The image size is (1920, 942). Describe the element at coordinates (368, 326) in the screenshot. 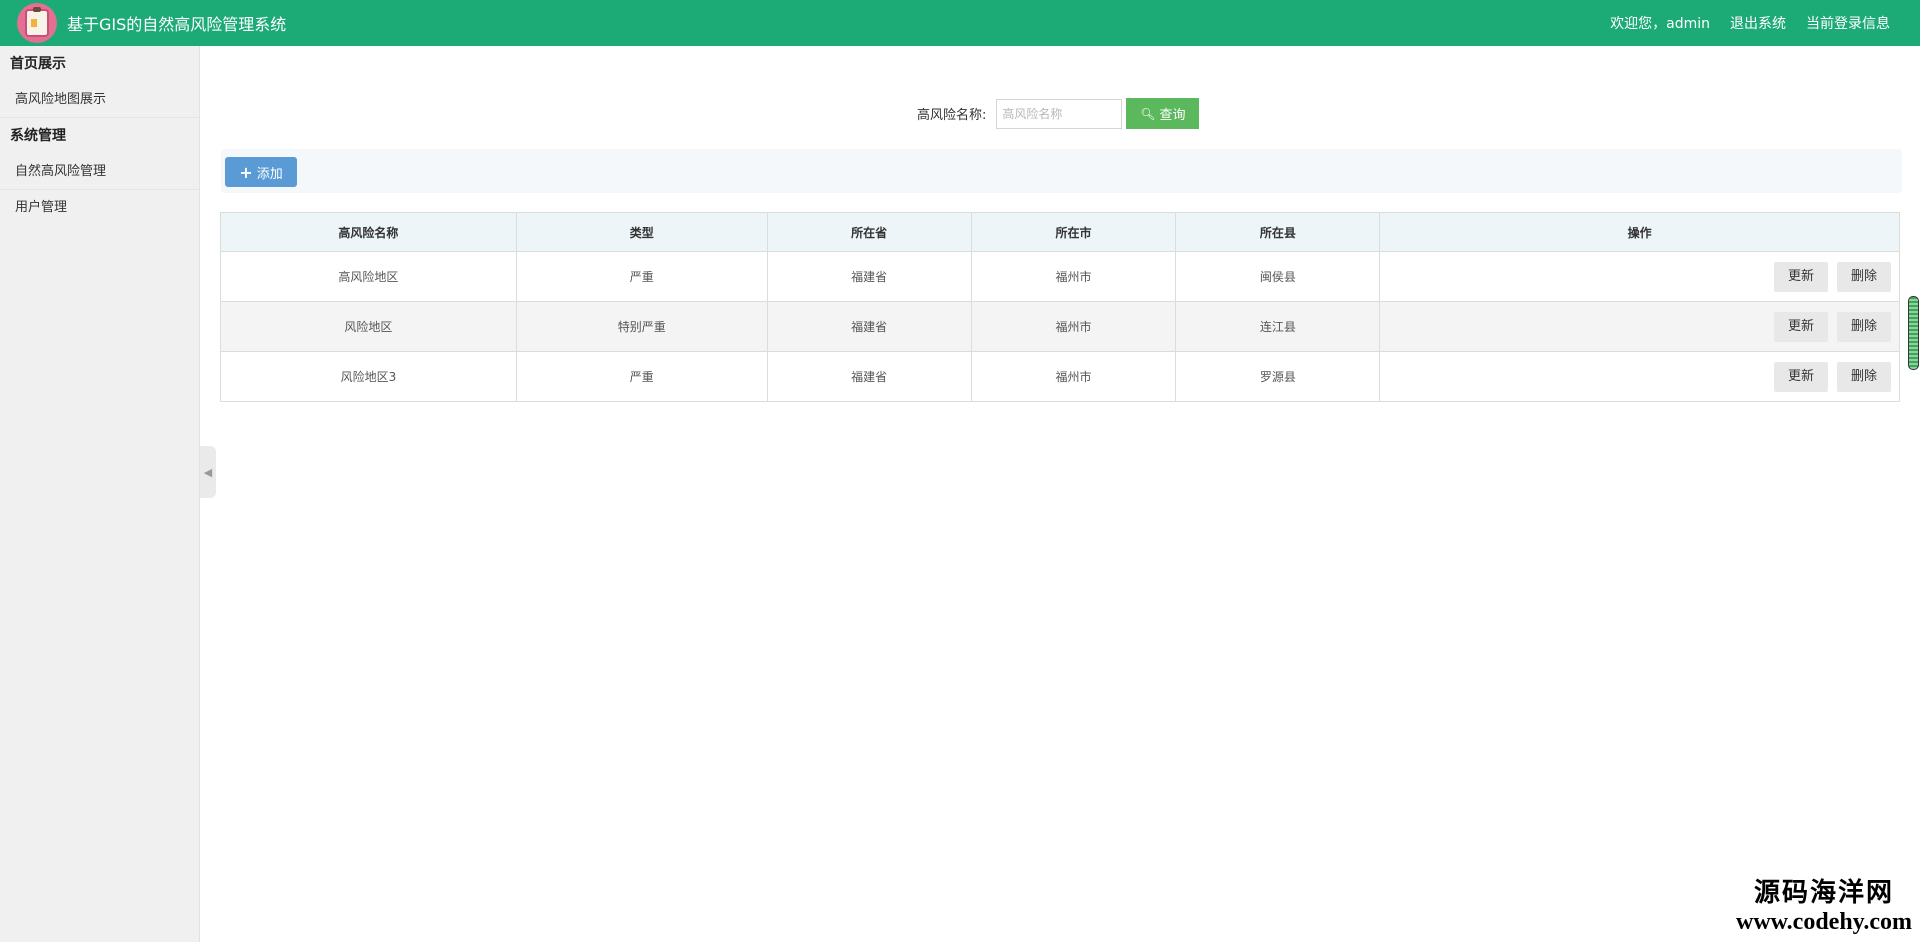

I see `cell-name: 风险地区` at that location.